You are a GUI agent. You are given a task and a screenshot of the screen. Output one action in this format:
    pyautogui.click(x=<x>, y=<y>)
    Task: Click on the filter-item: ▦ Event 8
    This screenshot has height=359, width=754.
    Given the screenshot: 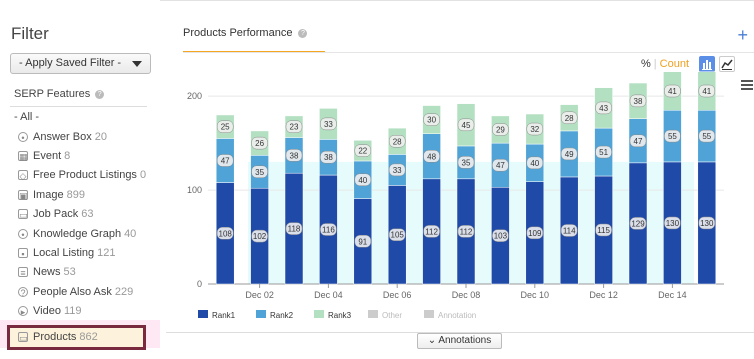 What is the action you would take?
    pyautogui.click(x=82, y=155)
    